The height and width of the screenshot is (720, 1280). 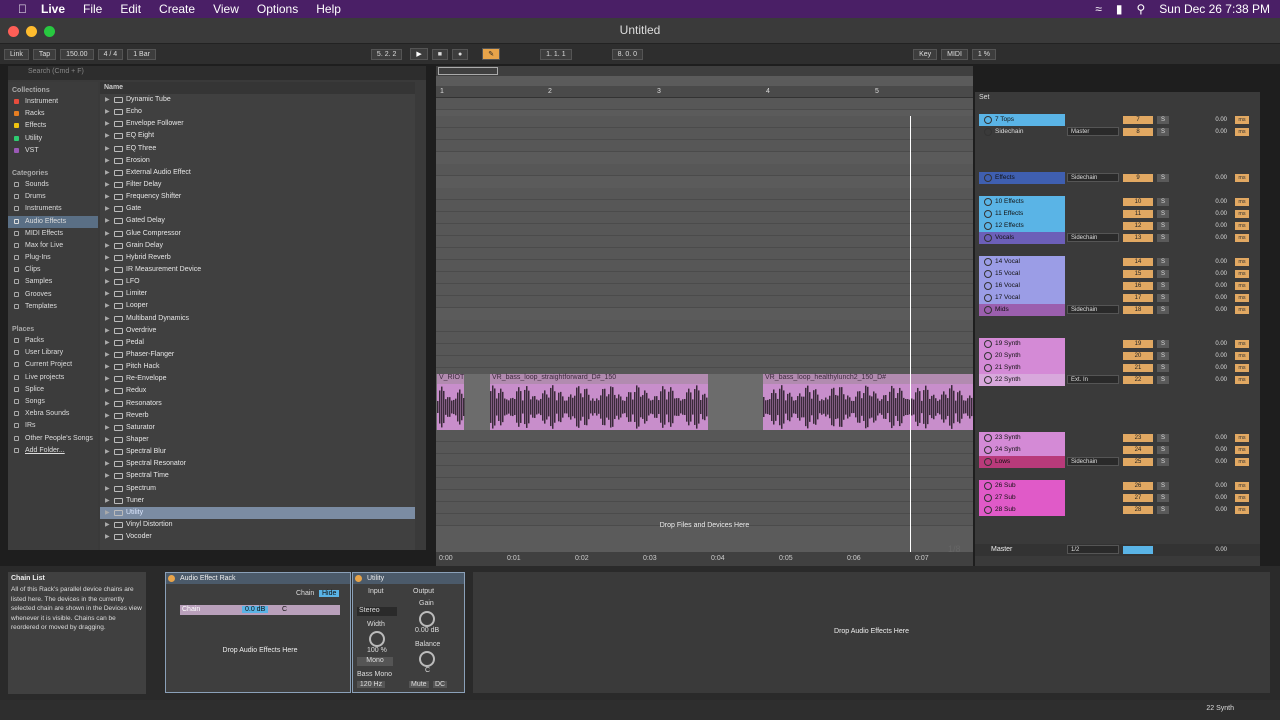 What do you see at coordinates (1117, 344) in the screenshot?
I see `mixer-track: 19 Synth 19 S 0.00 ms` at bounding box center [1117, 344].